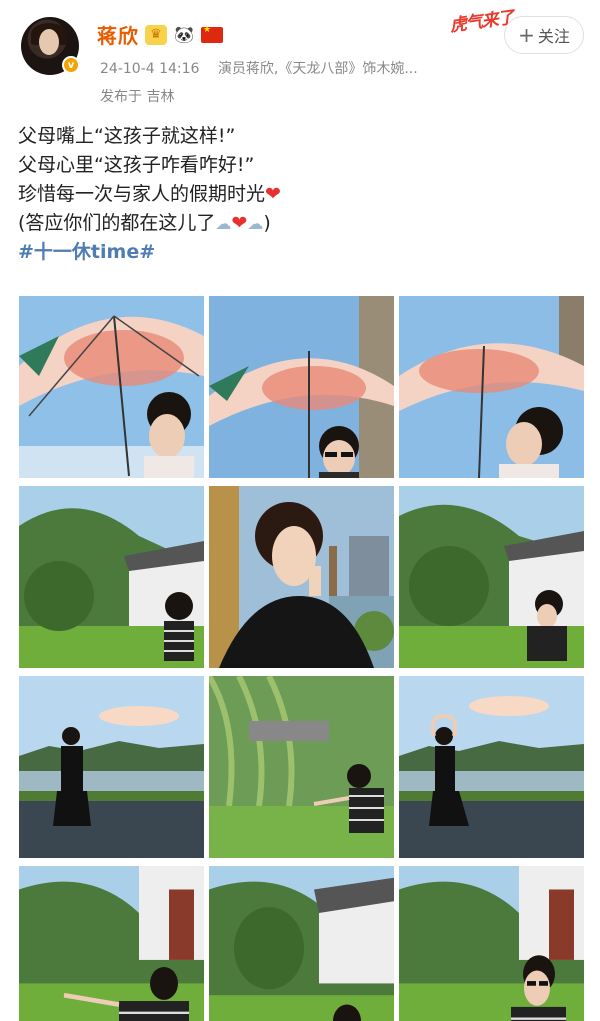  What do you see at coordinates (491, 943) in the screenshot?
I see `photo-garden-sunglasses` at bounding box center [491, 943].